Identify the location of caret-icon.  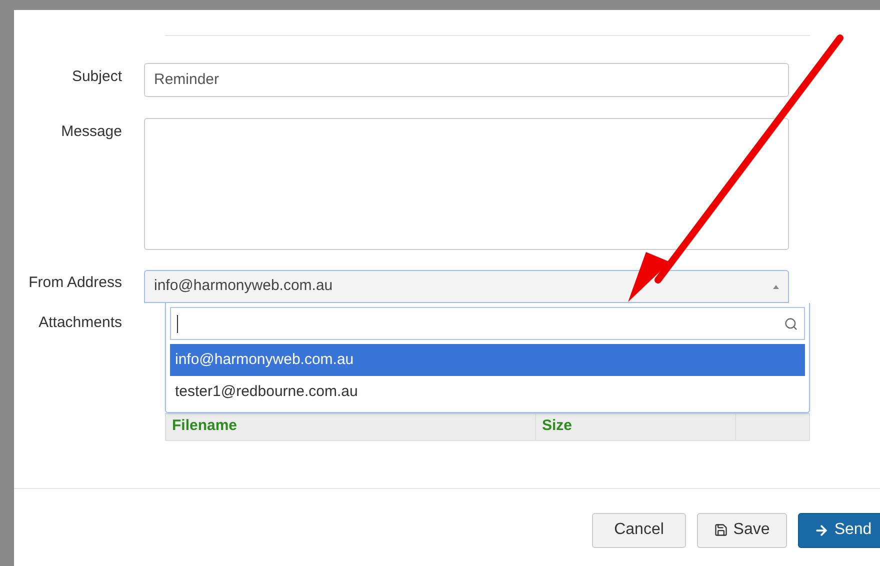
(776, 286).